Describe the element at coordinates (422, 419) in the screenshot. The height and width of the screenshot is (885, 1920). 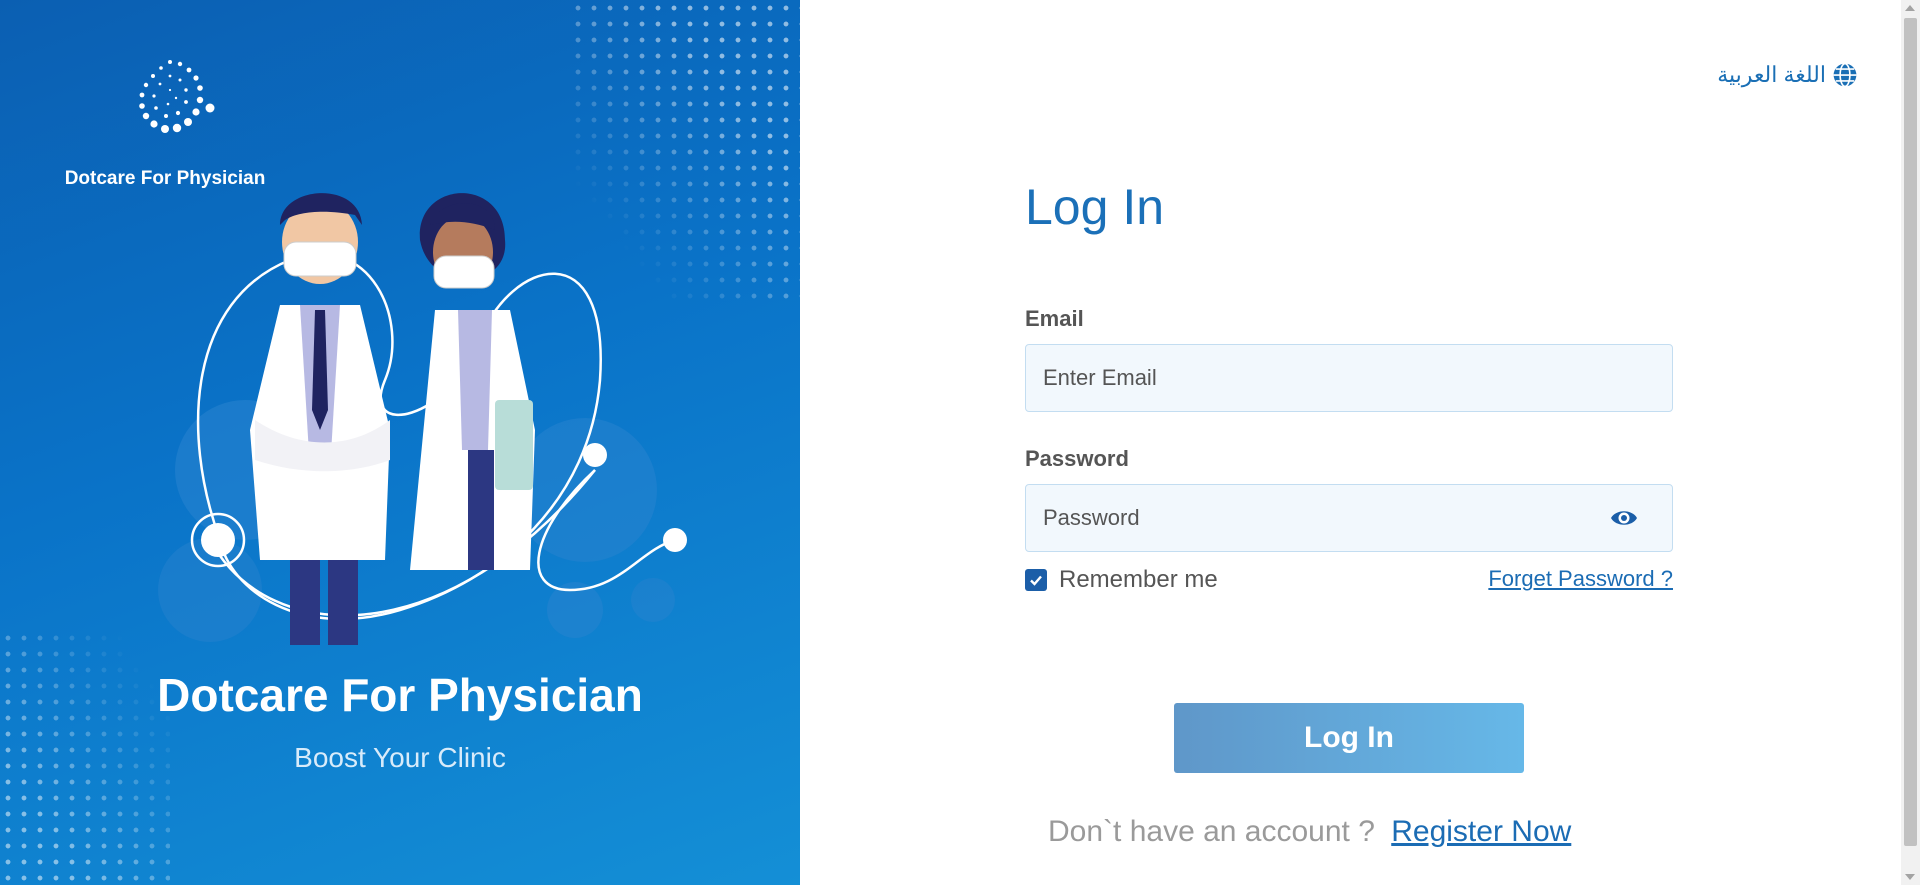
I see `doctors-illustration` at that location.